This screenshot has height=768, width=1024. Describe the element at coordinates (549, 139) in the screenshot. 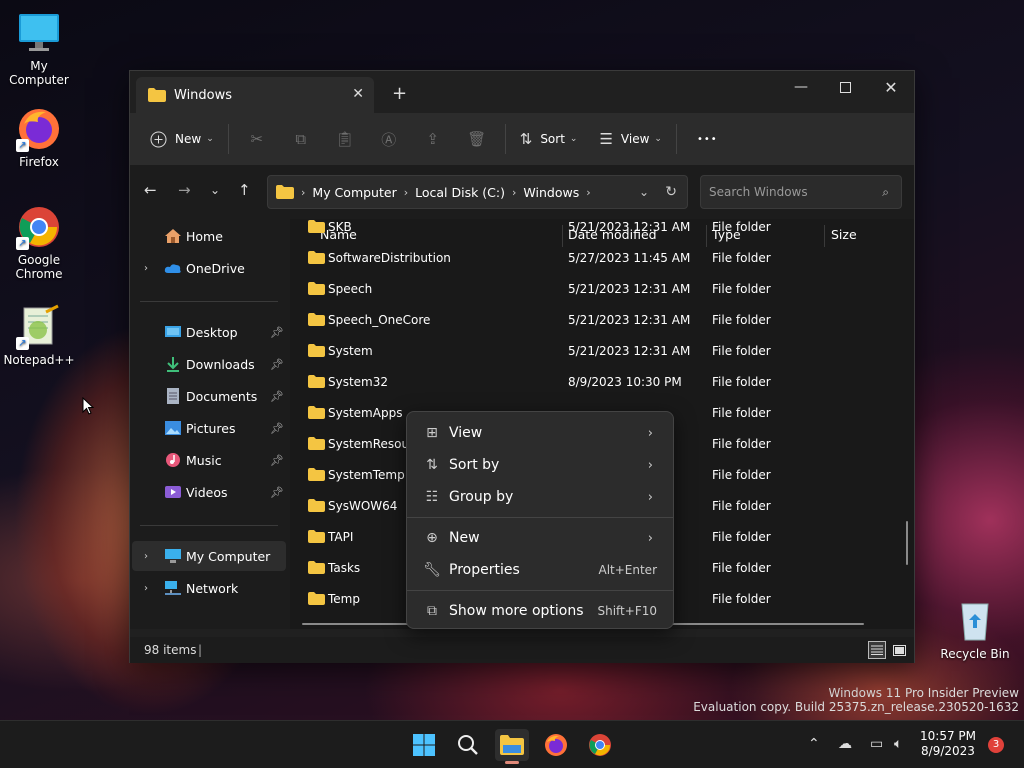

I see `sort-button: ⇅ Sort ⌄` at that location.